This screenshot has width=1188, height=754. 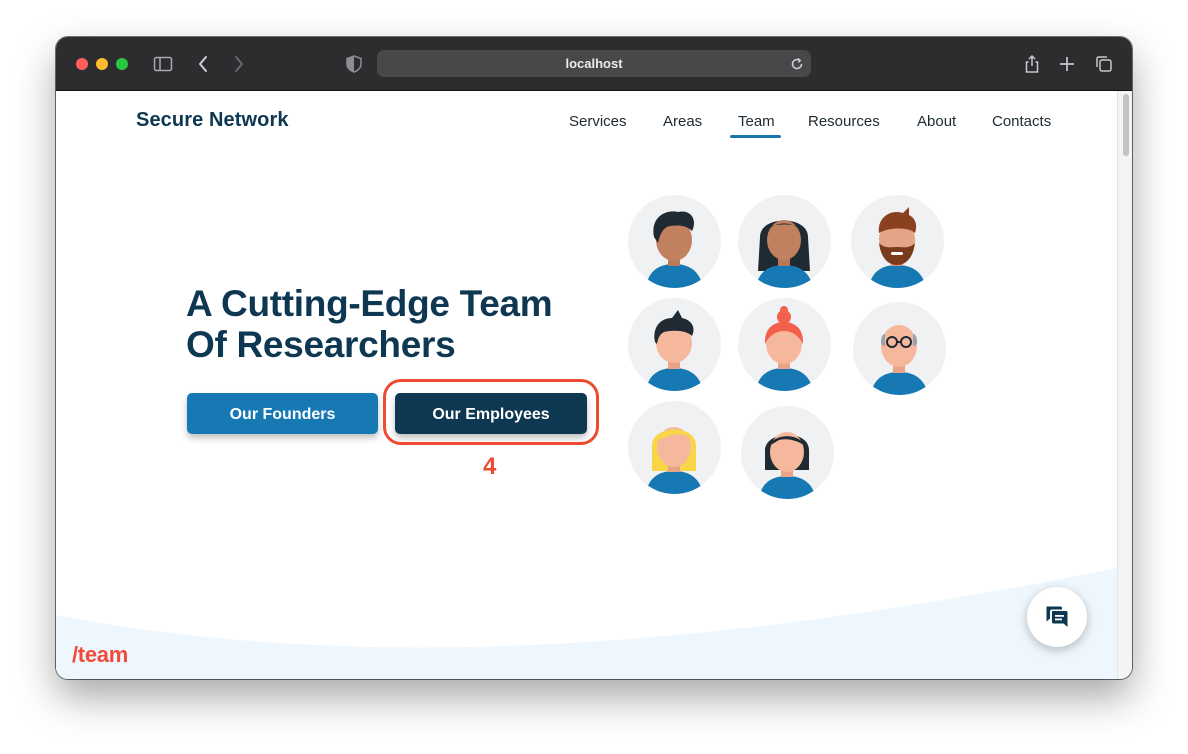 I want to click on nav-item-services: Services, so click(x=598, y=121).